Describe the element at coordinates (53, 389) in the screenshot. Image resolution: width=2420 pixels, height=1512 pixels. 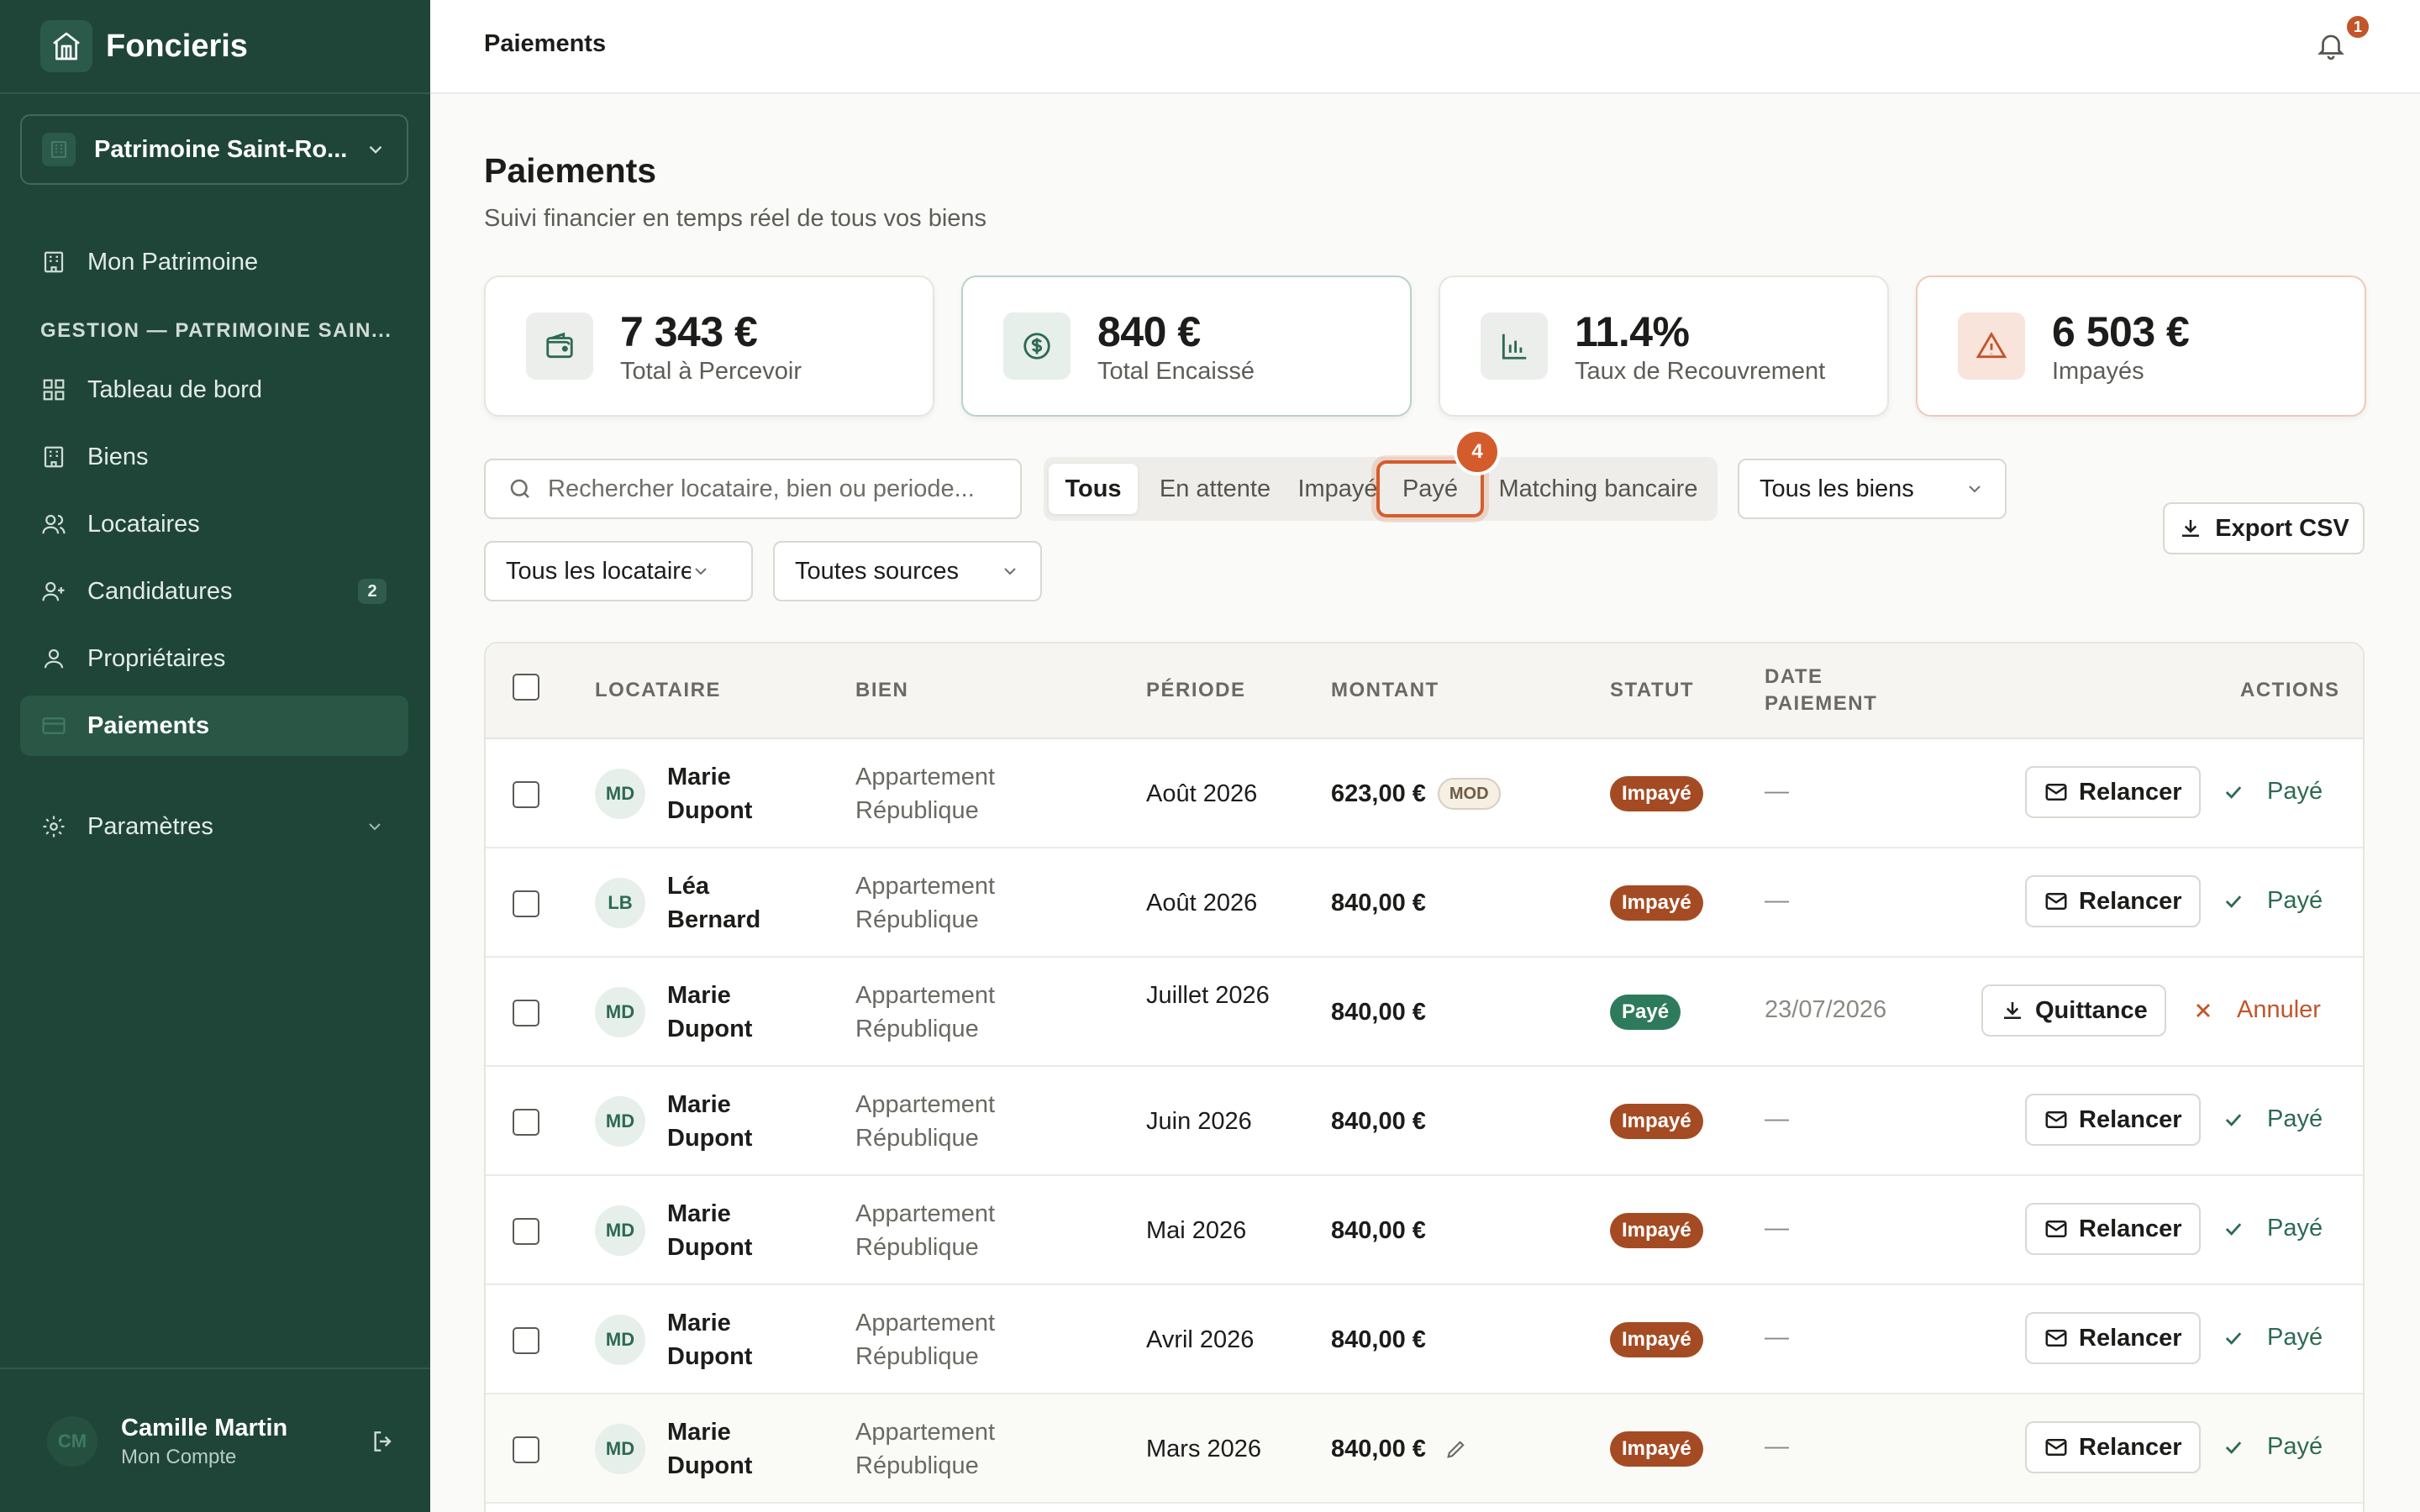
I see `dashboard-icon` at that location.